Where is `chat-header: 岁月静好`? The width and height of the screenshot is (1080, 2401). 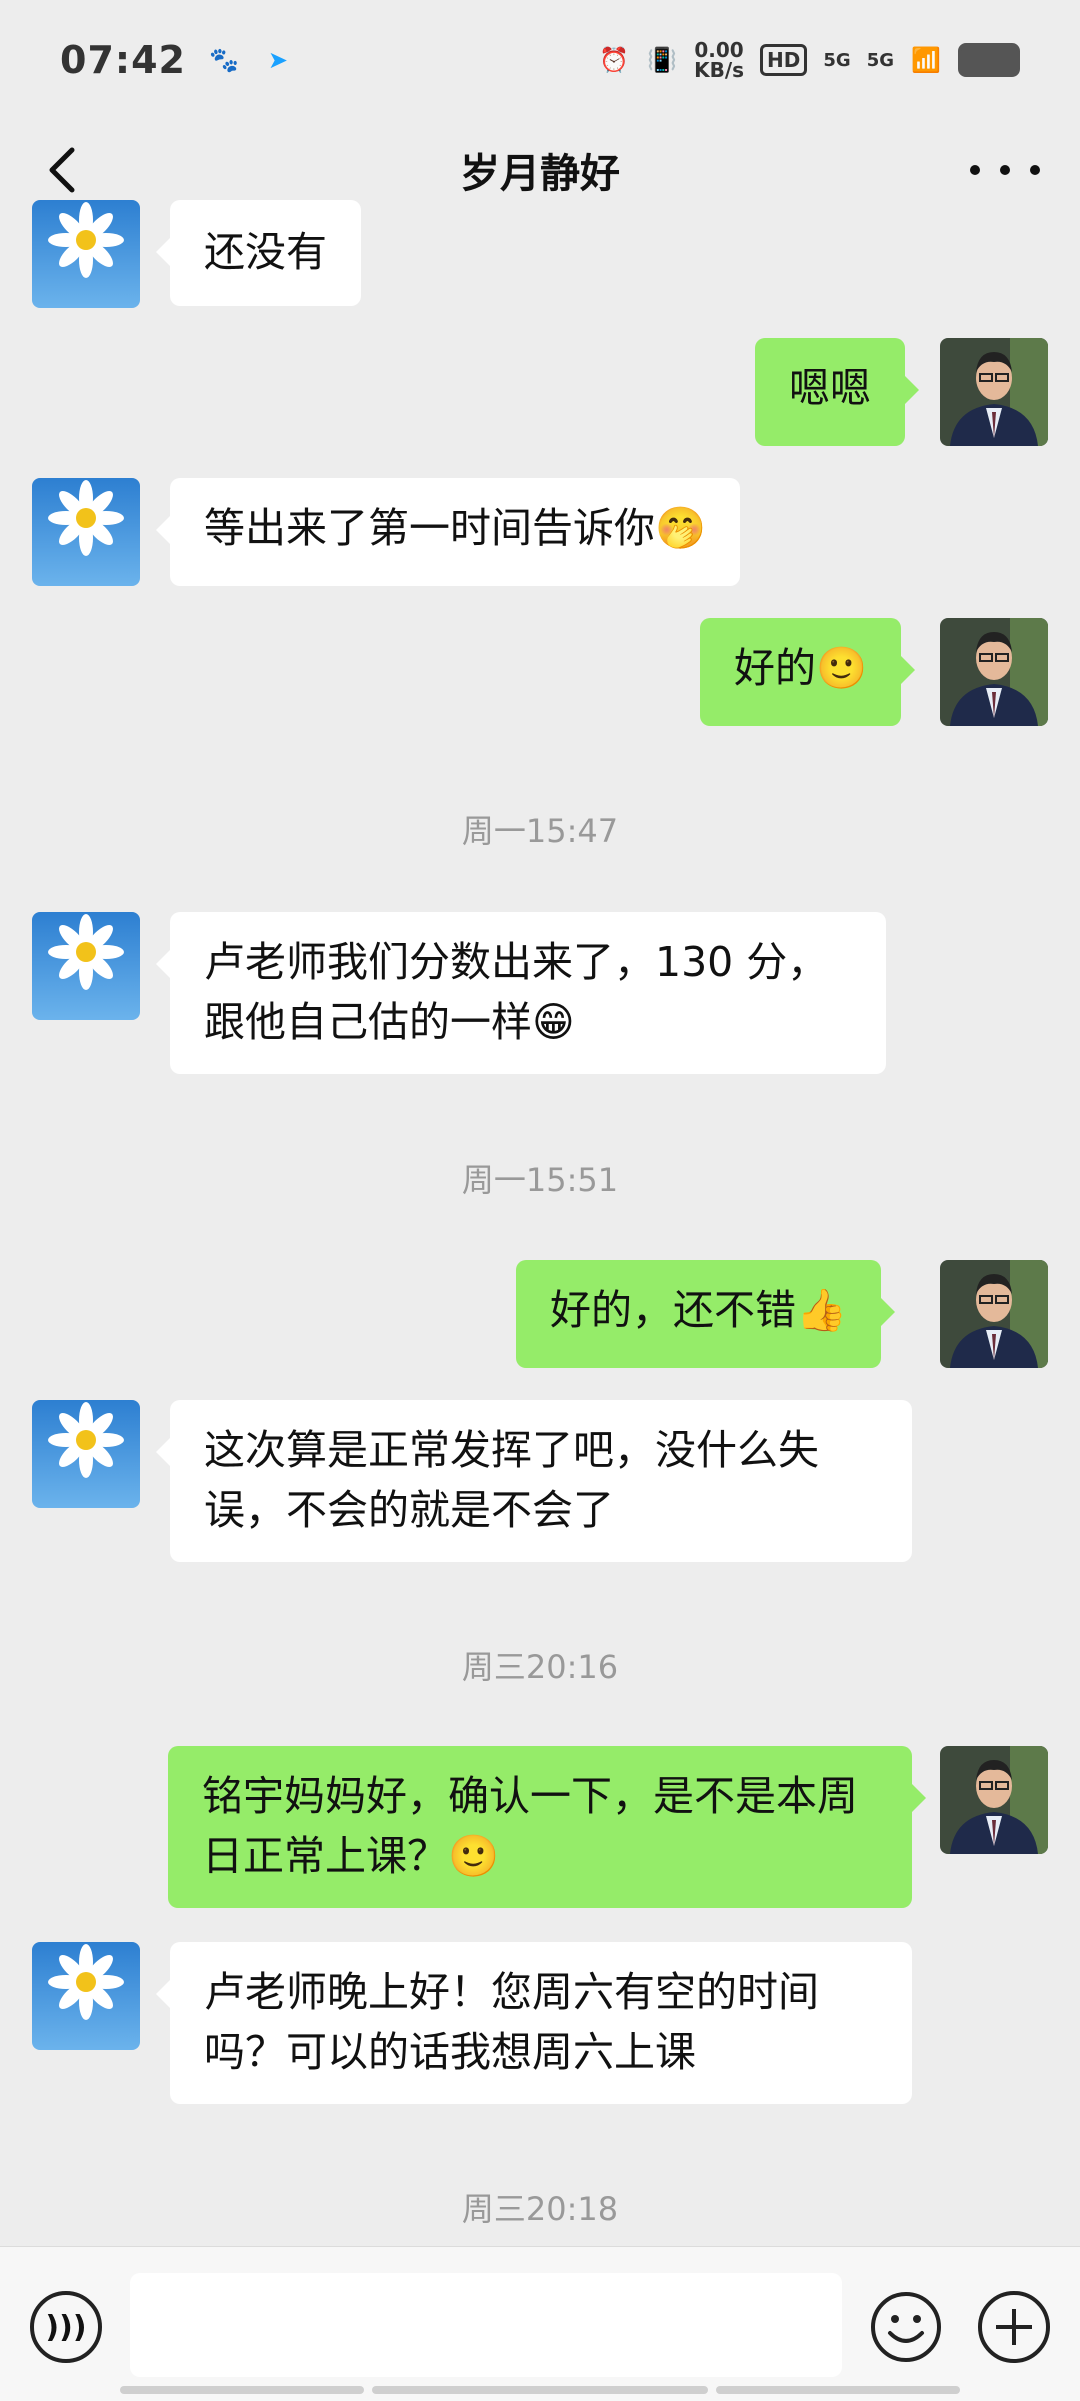
chat-header: 岁月静好 is located at coordinates (540, 170).